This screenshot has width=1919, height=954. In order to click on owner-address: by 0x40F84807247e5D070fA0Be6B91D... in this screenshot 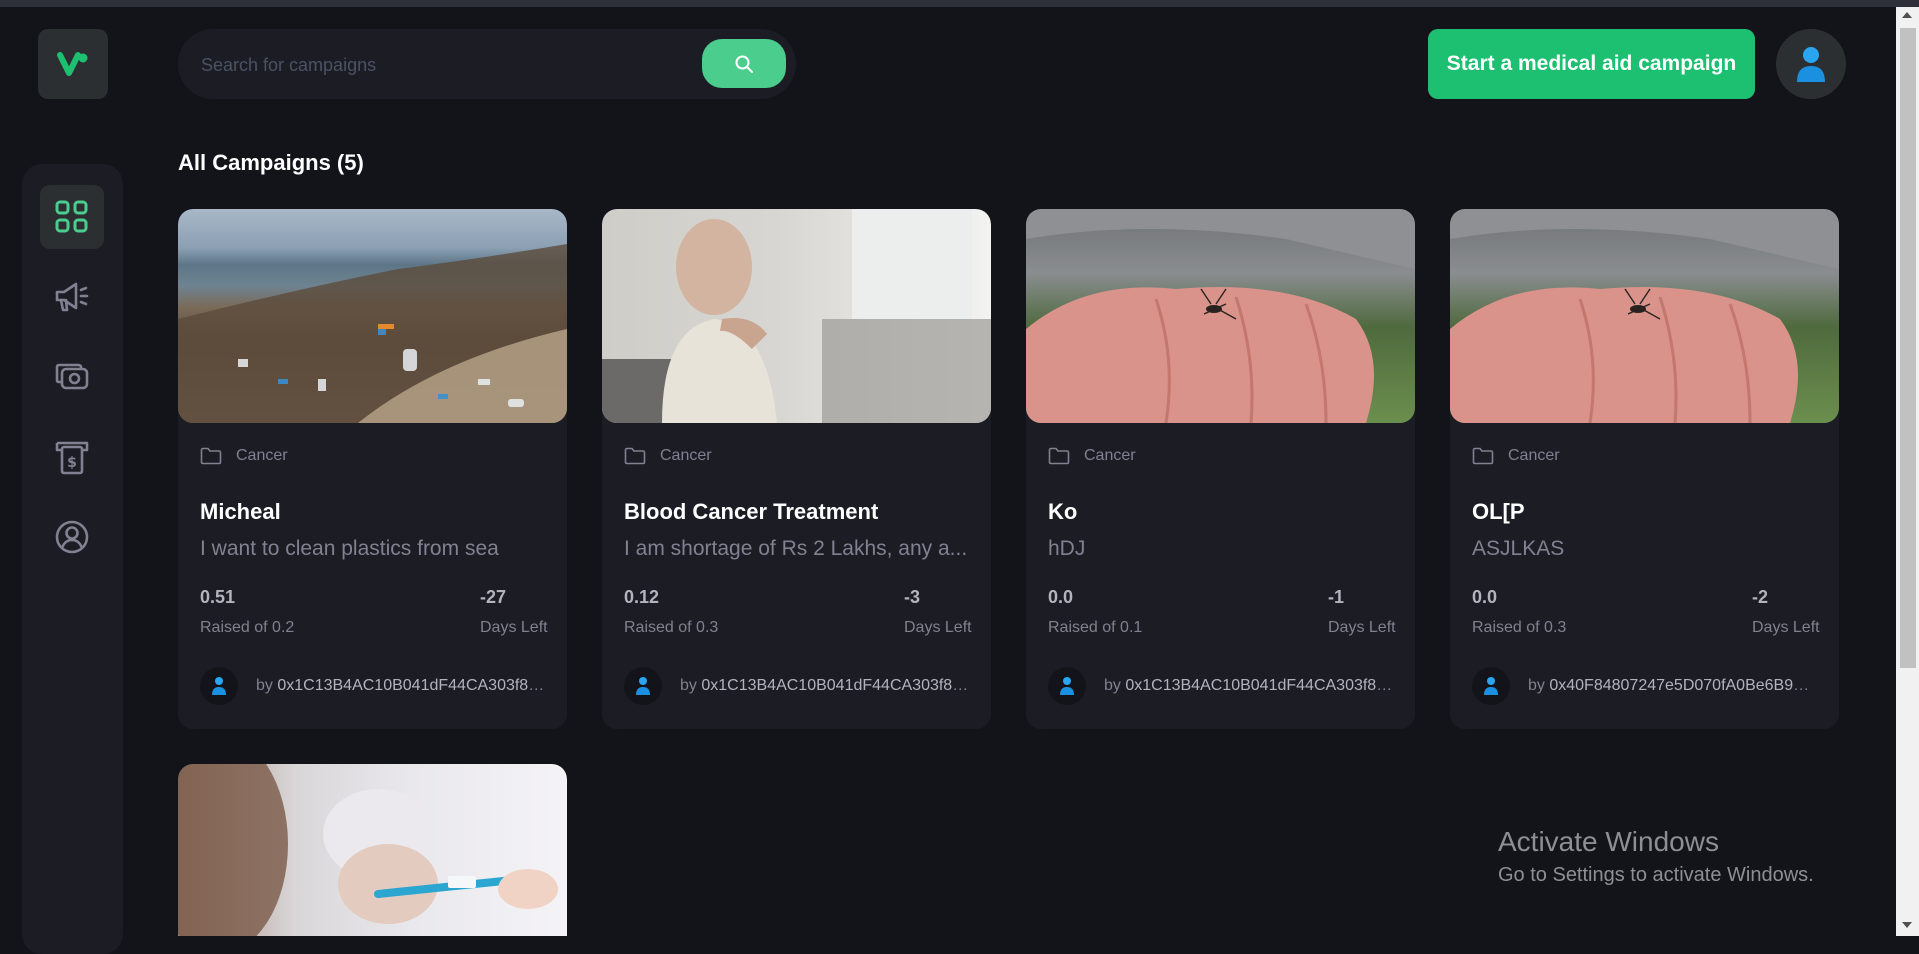, I will do `click(1673, 686)`.